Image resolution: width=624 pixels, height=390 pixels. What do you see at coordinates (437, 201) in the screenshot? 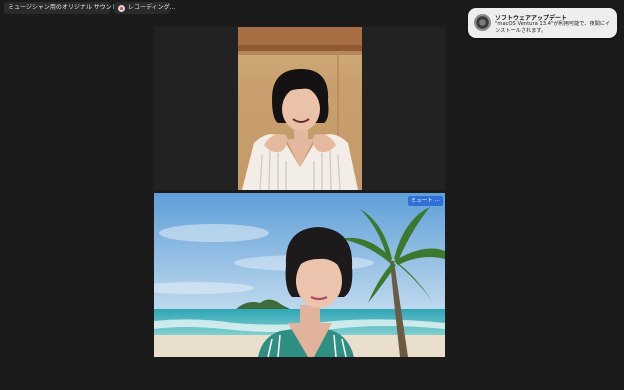
I see `more-options-icon: ···` at bounding box center [437, 201].